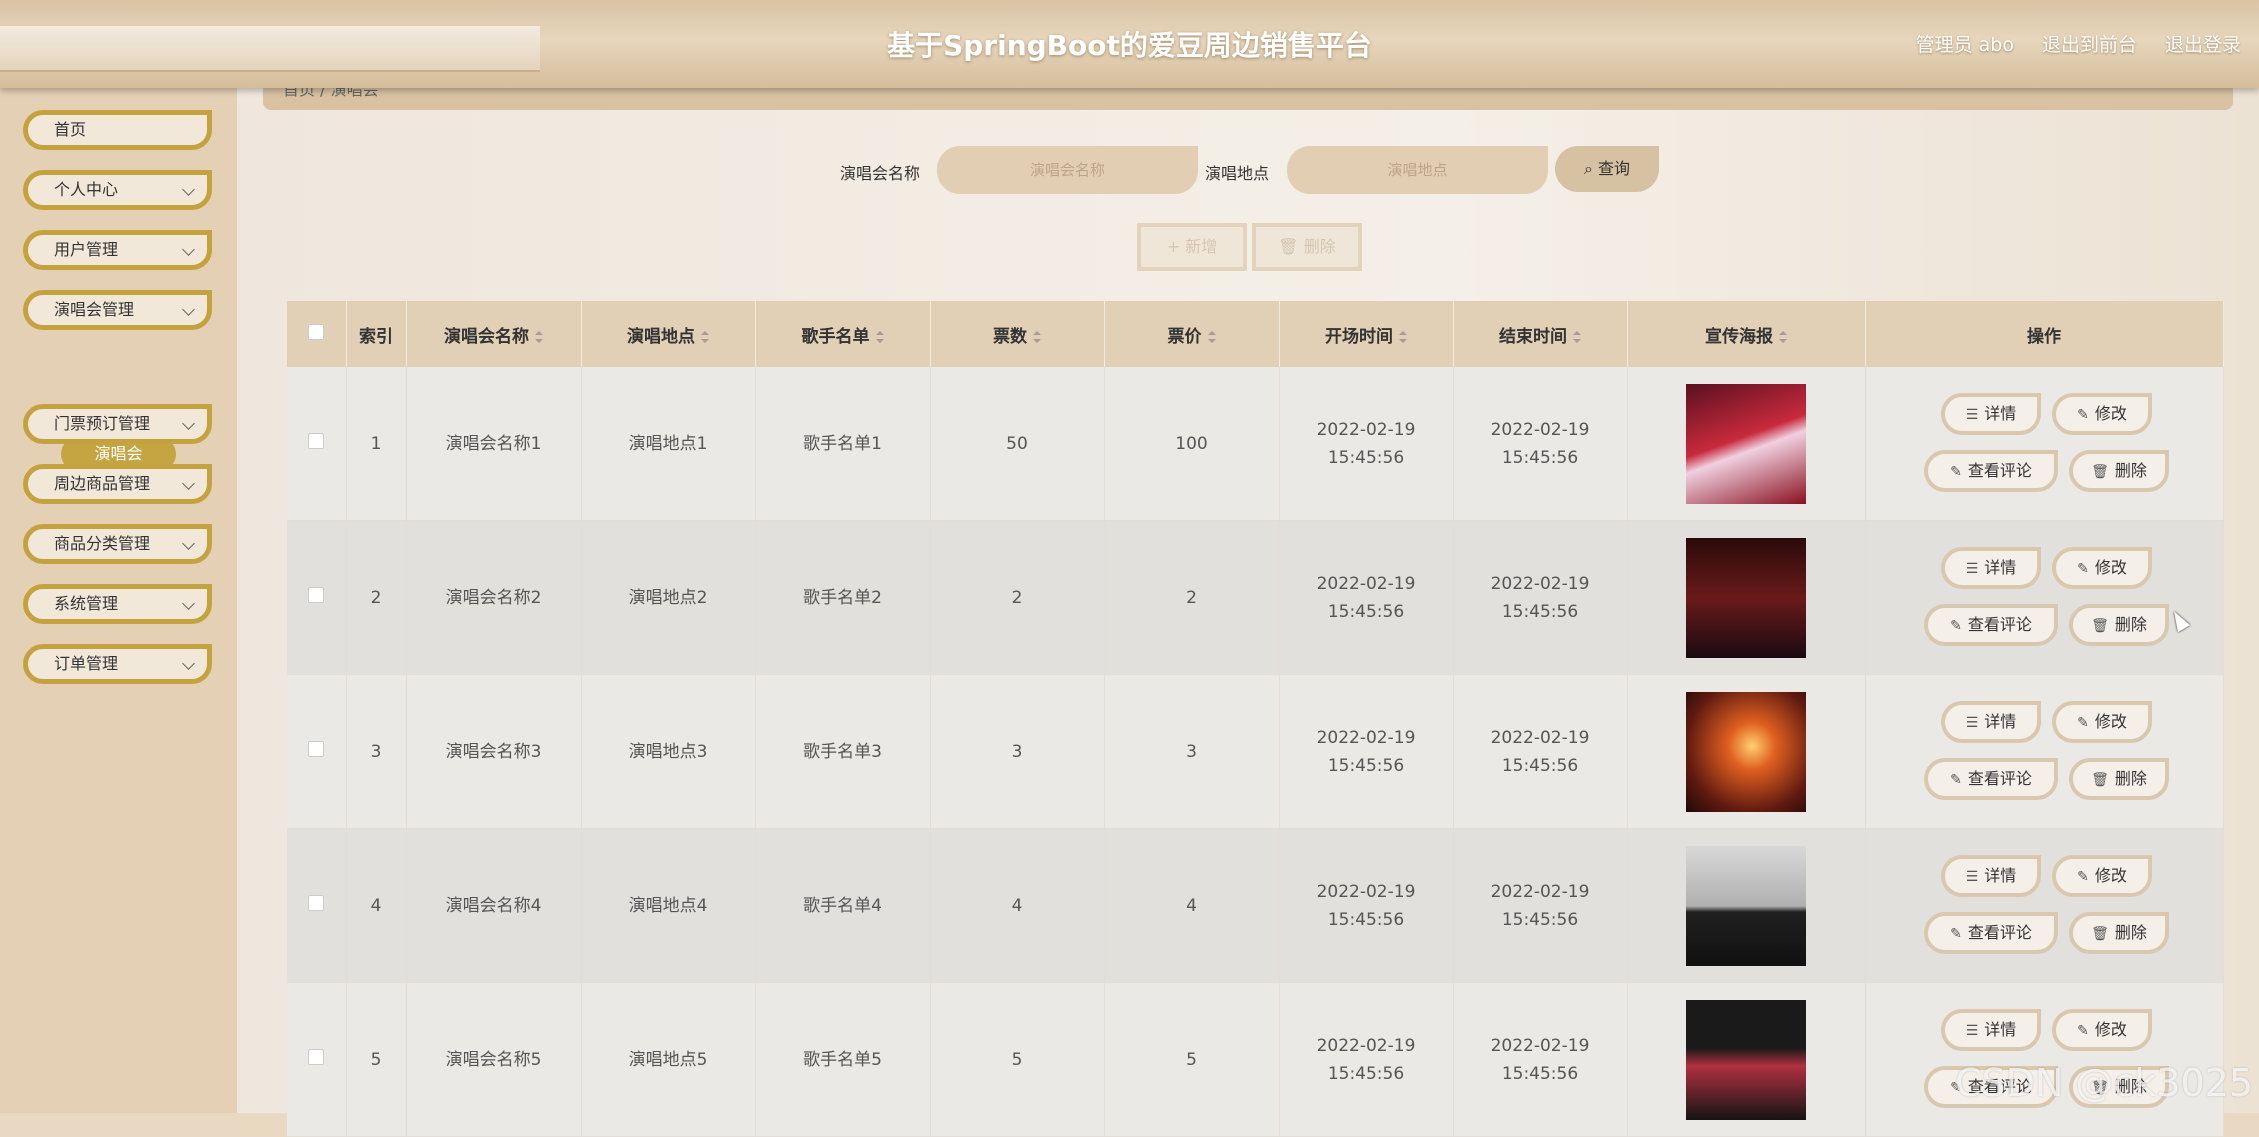 This screenshot has width=2259, height=1137. I want to click on cell-price: 100, so click(1192, 444).